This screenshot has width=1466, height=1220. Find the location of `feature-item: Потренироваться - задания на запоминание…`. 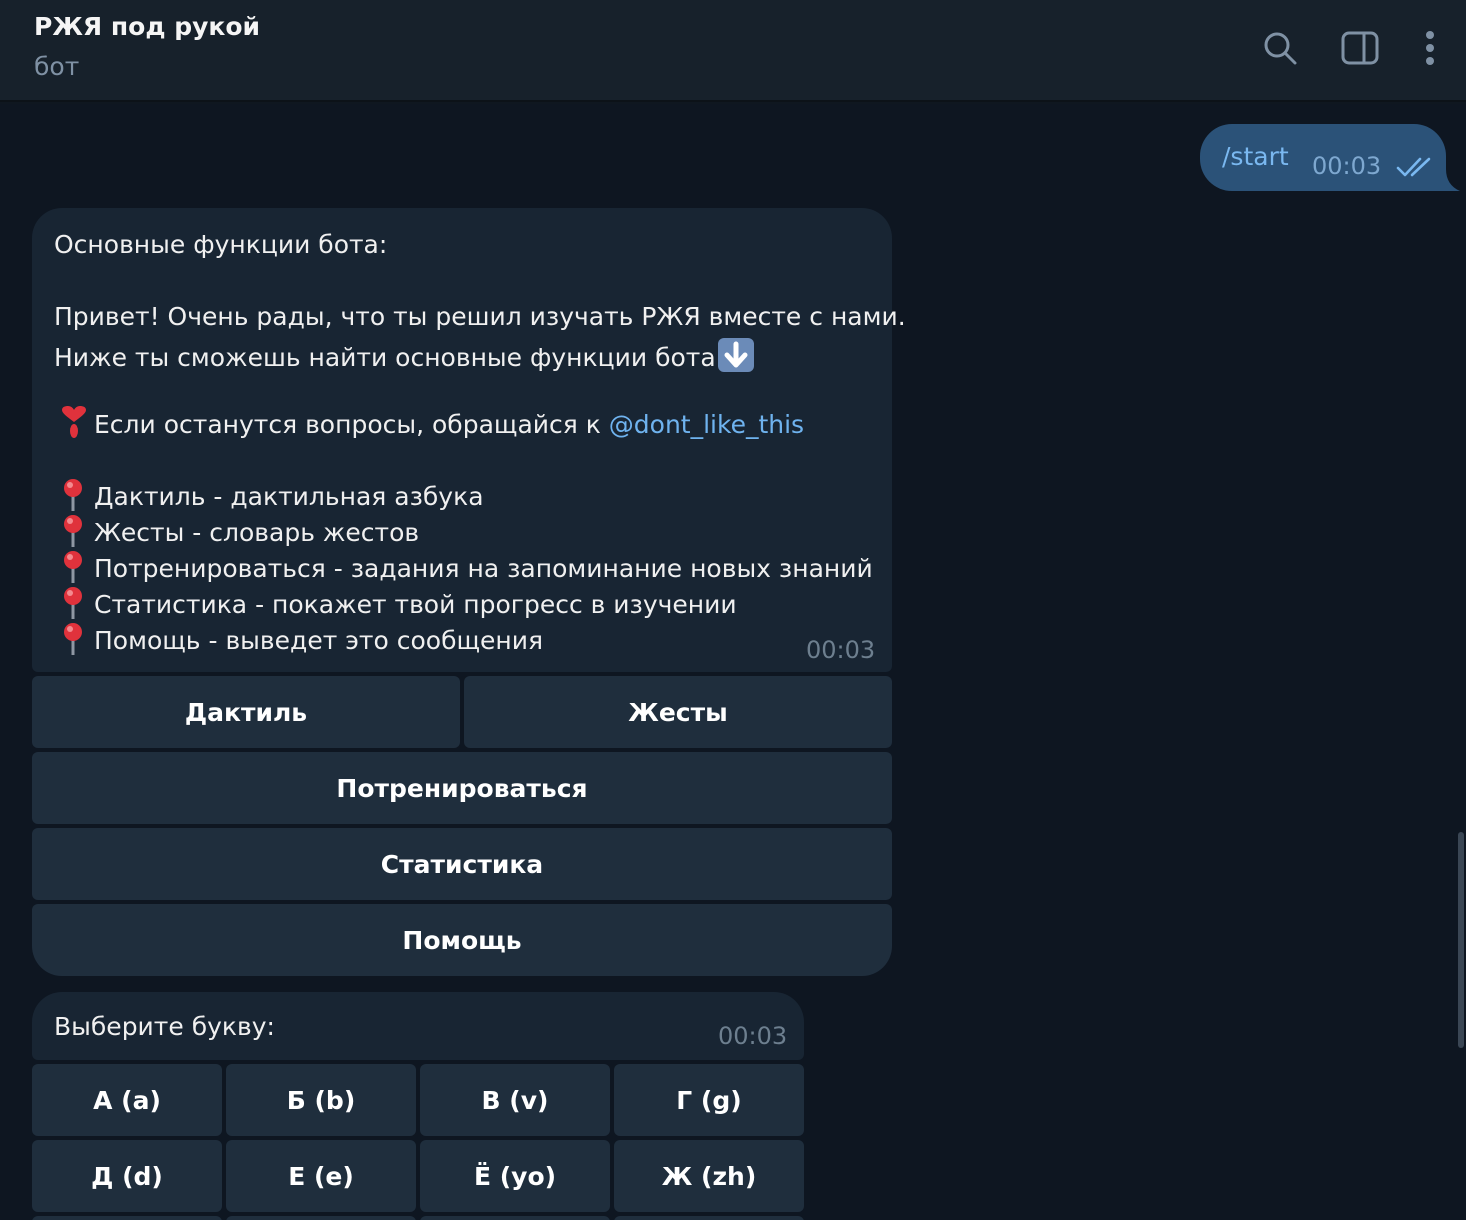

feature-item: Потренироваться - задания на запоминание… is located at coordinates (483, 568).